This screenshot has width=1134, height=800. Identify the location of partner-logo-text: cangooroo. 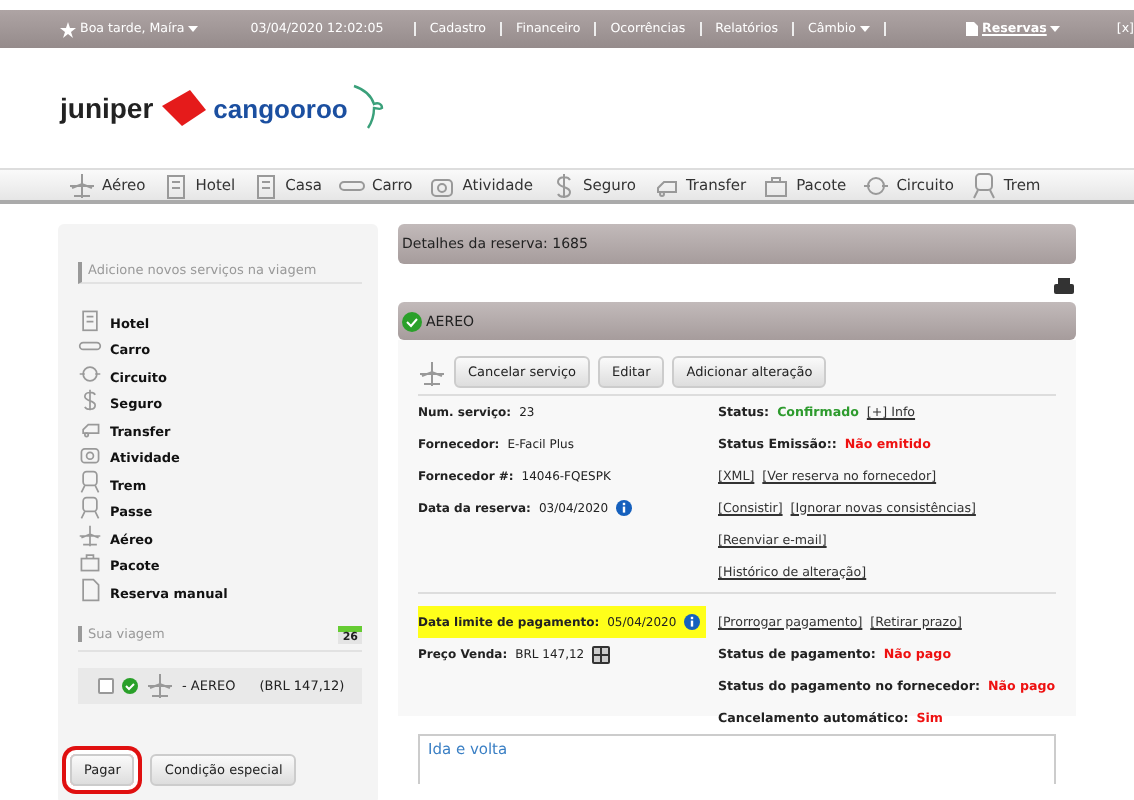
(280, 108).